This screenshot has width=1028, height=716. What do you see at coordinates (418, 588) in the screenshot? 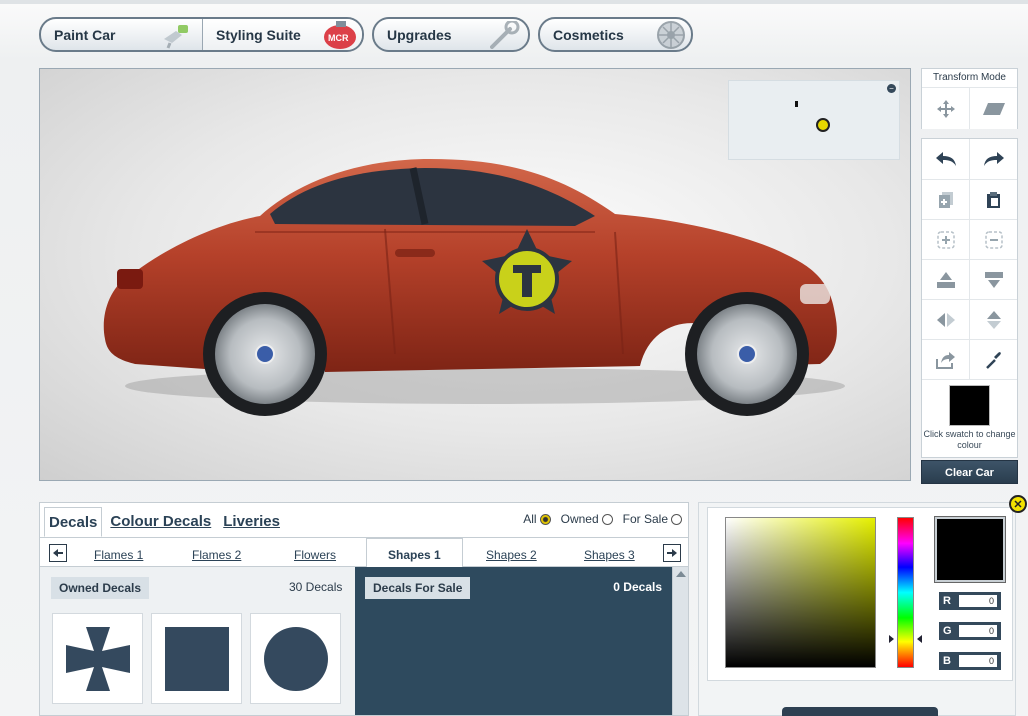
I see `decals-for-sale-label: Decals For Sale` at bounding box center [418, 588].